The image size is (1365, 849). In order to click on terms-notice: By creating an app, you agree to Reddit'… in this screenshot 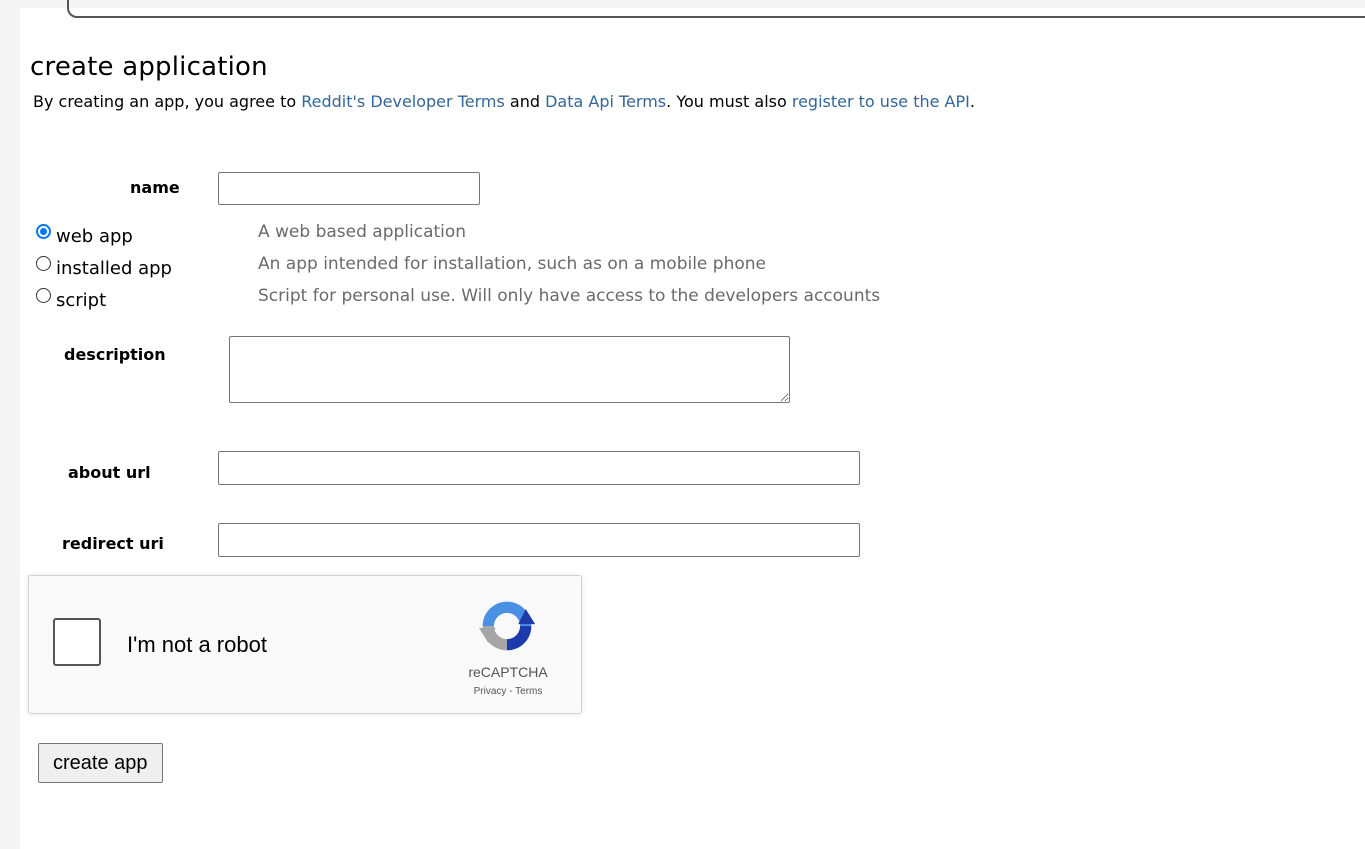, I will do `click(504, 101)`.